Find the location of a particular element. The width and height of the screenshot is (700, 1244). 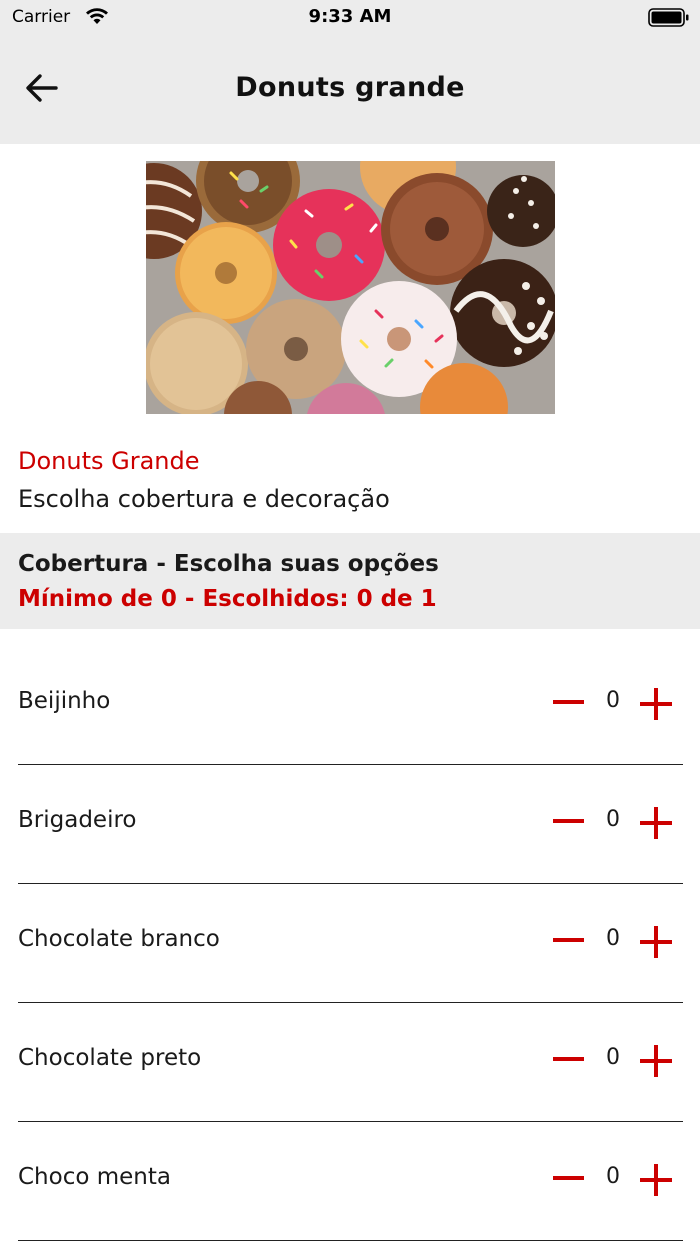

nav-bar: Donuts grande is located at coordinates (350, 89).